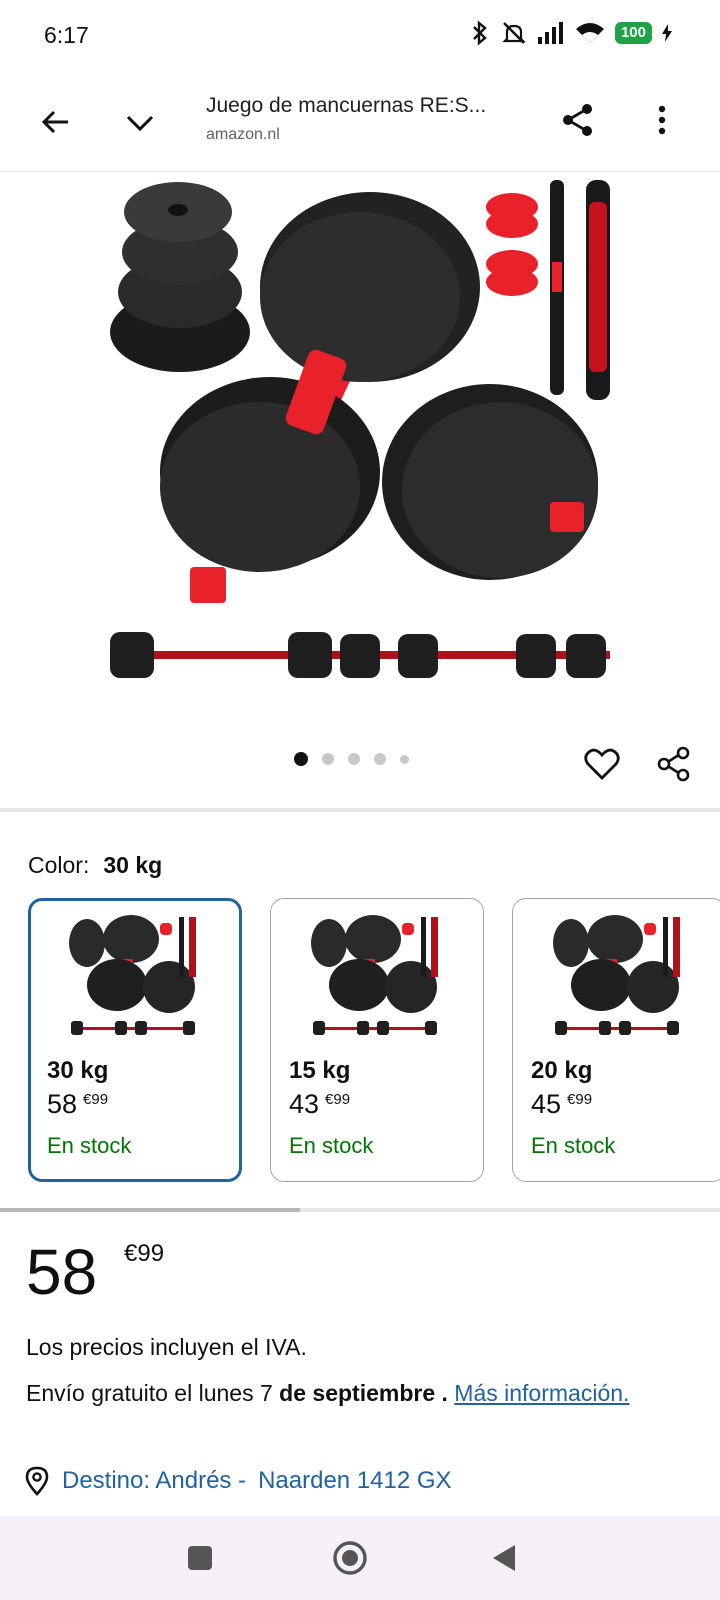  Describe the element at coordinates (377, 1040) in the screenshot. I see `variant-card: 15 kg 43 €99 En stock` at that location.